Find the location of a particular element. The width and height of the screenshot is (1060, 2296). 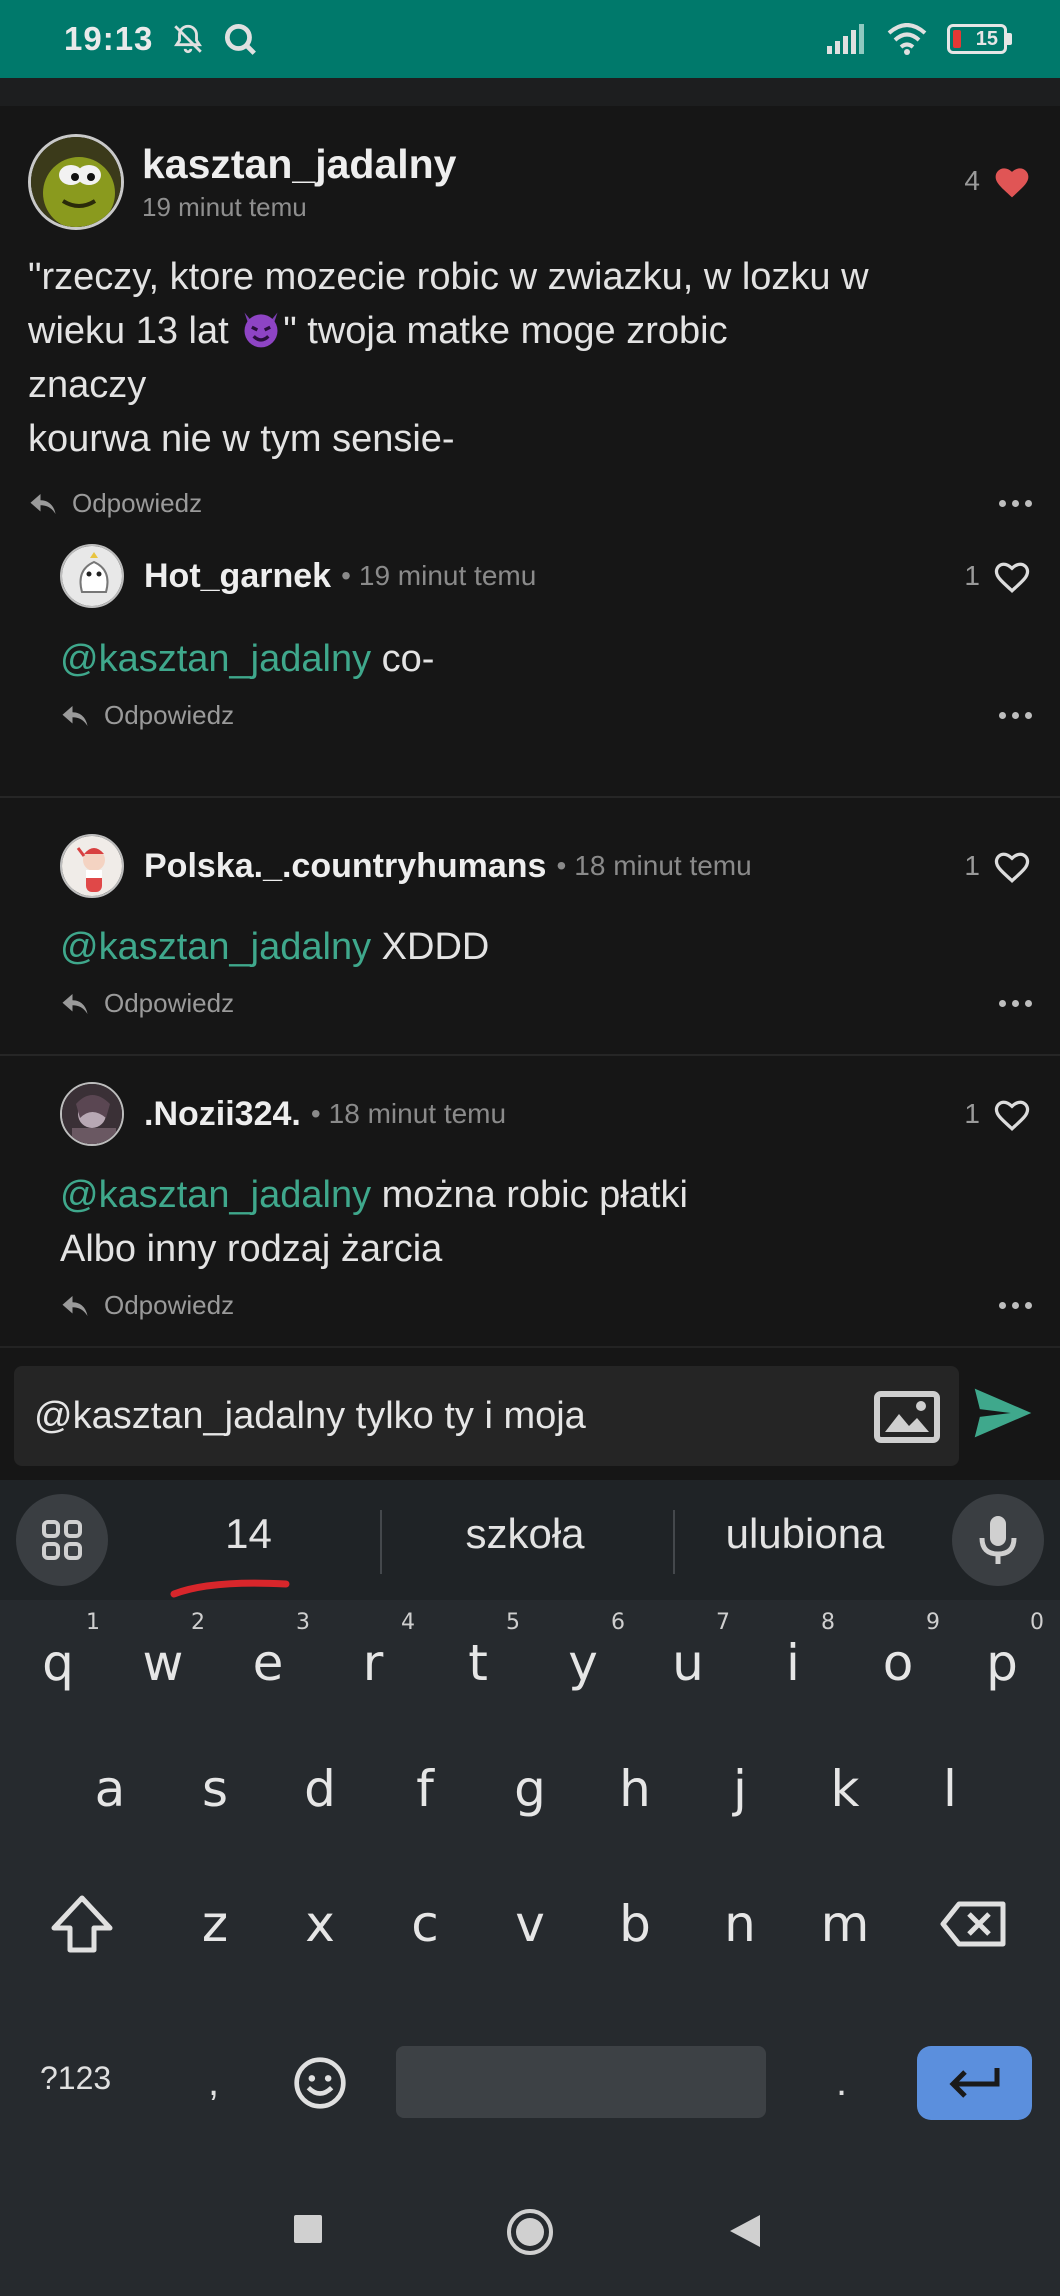

key-d: d is located at coordinates (320, 1789).